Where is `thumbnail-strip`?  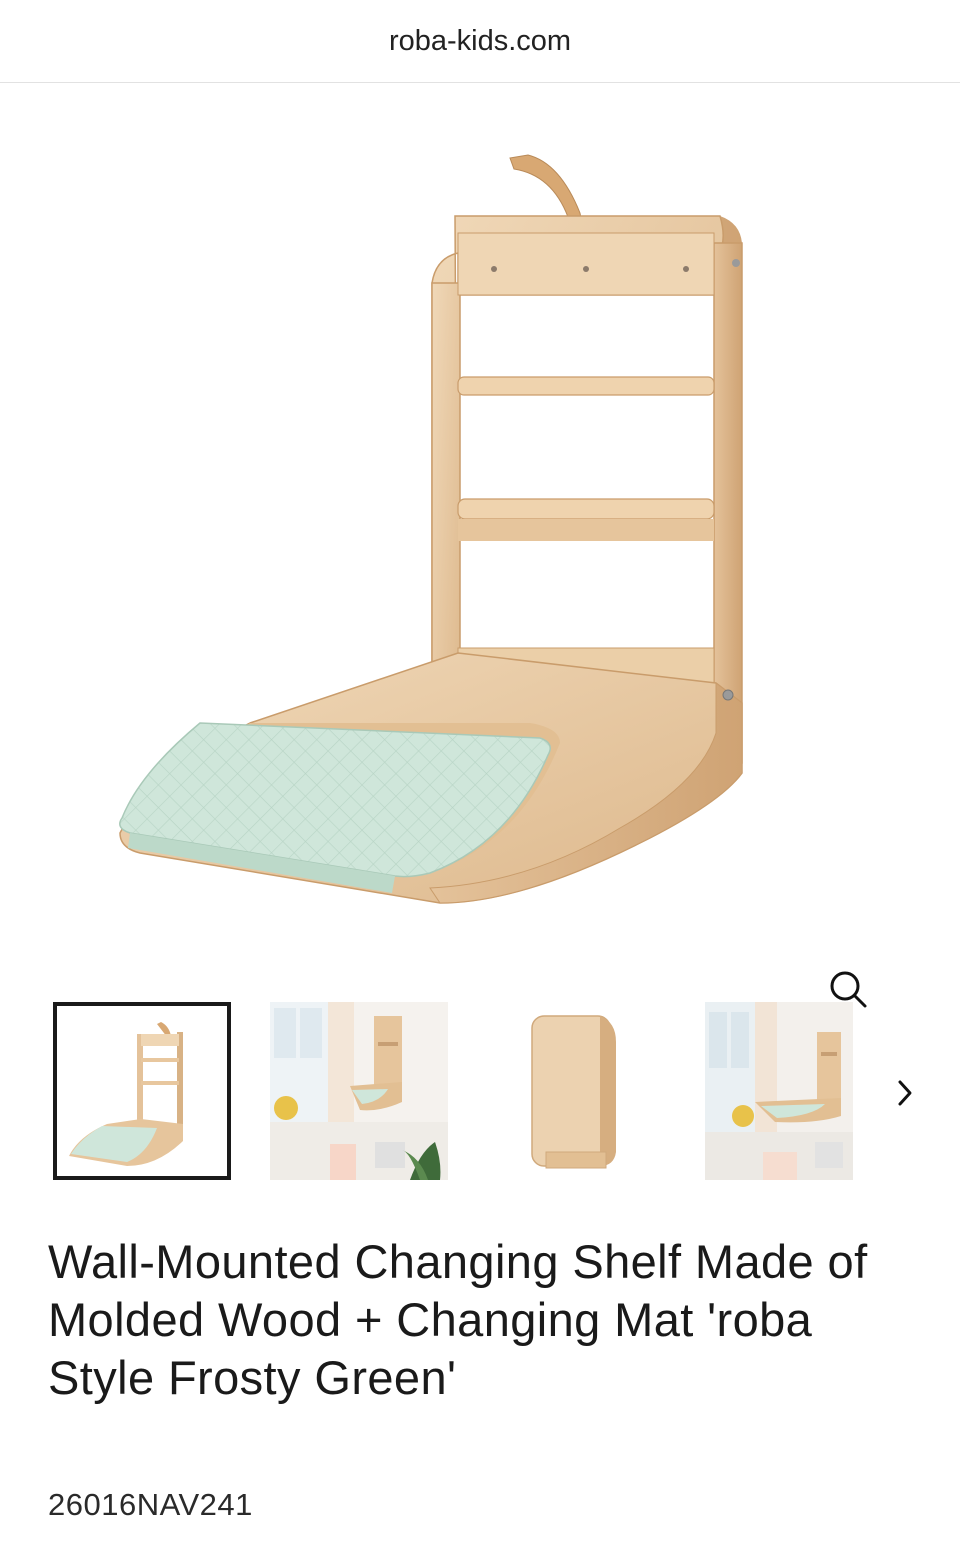 thumbnail-strip is located at coordinates (480, 1093).